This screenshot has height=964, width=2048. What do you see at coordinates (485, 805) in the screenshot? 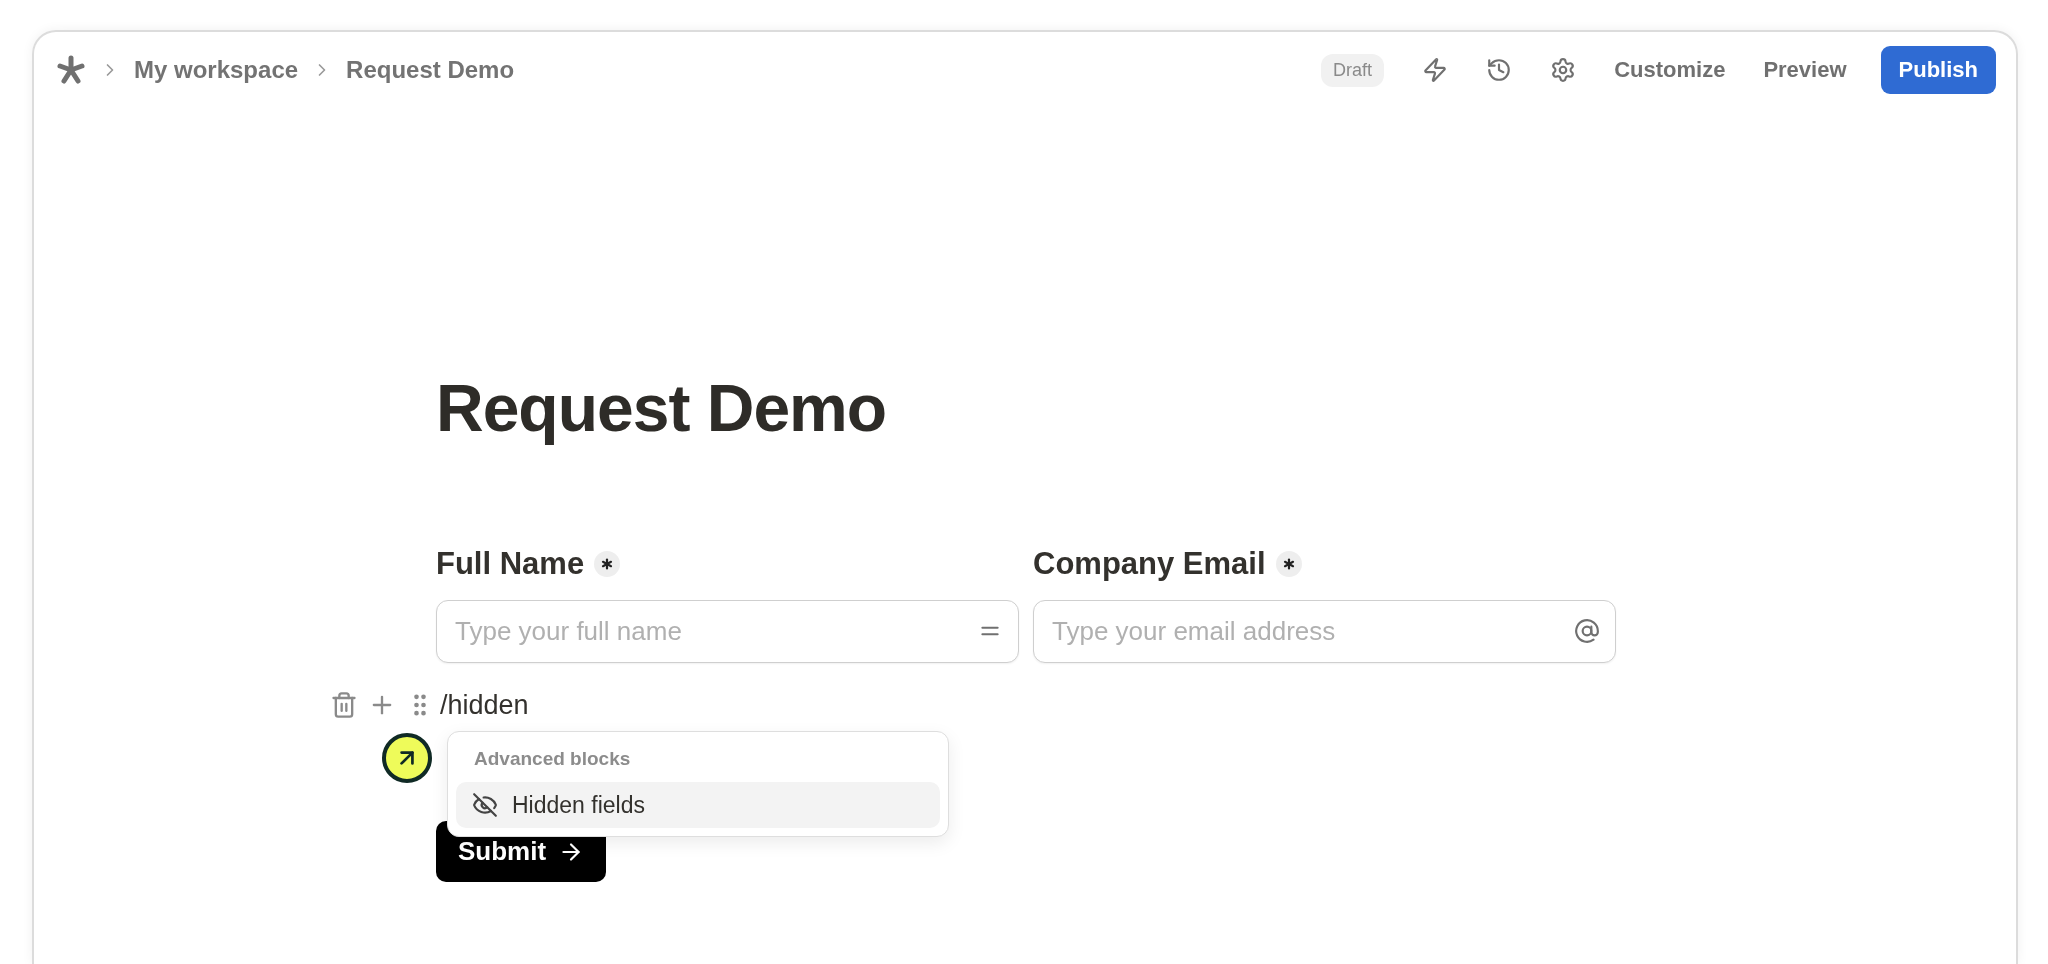
I see `eye-off-icon` at bounding box center [485, 805].